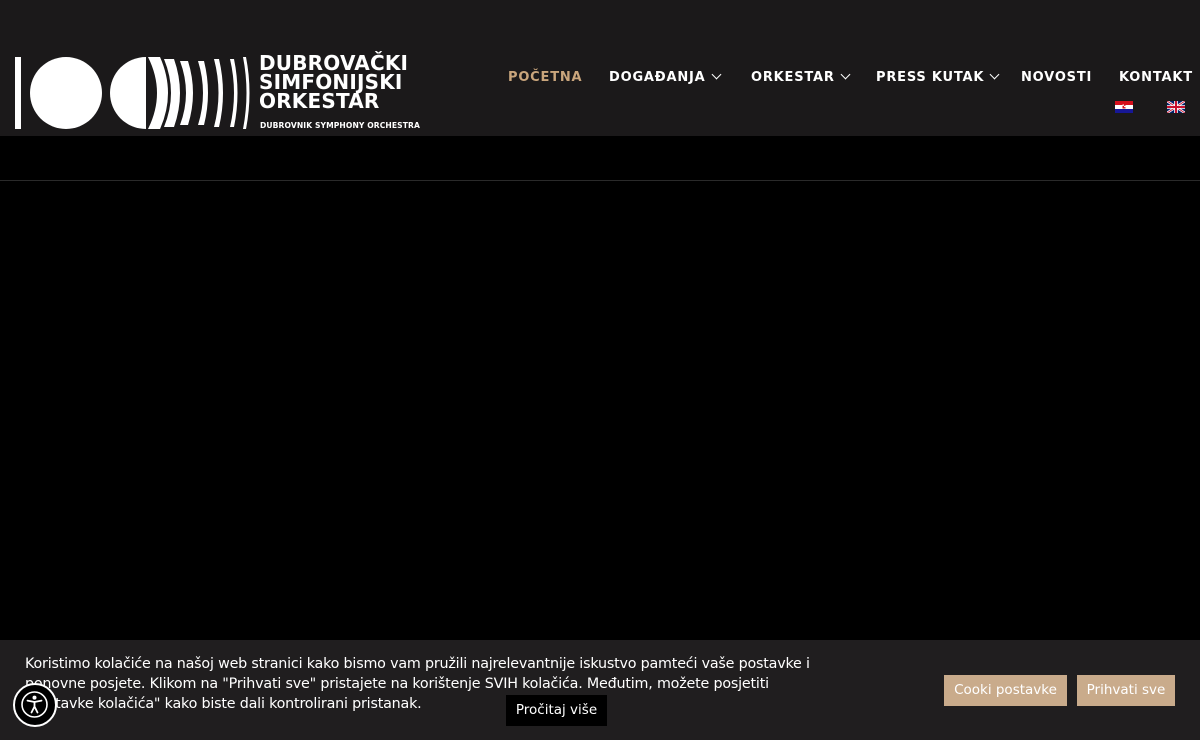 The height and width of the screenshot is (740, 1200). Describe the element at coordinates (319, 101) in the screenshot. I see `logo-title-line-3: ORKESTAR` at that location.